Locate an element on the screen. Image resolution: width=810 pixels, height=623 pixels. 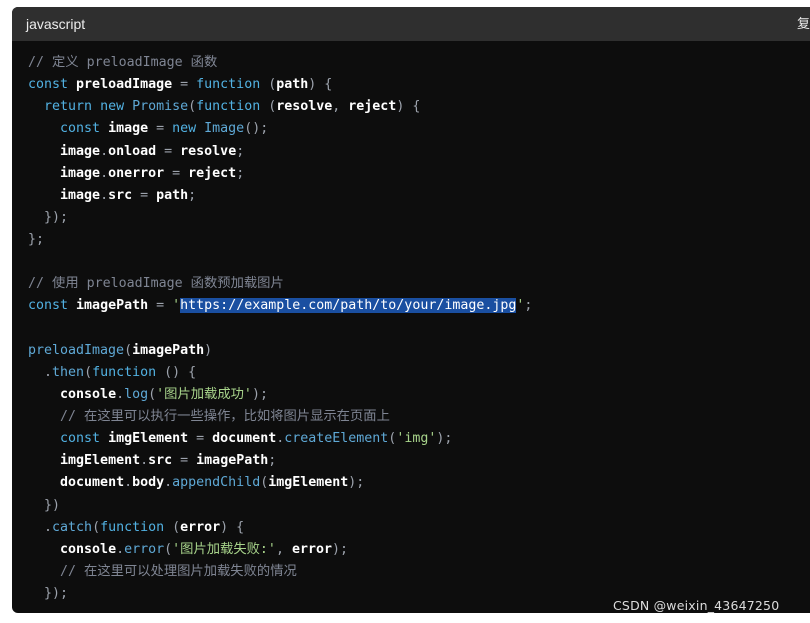
code-token-punct: }) is located at coordinates (44, 505).